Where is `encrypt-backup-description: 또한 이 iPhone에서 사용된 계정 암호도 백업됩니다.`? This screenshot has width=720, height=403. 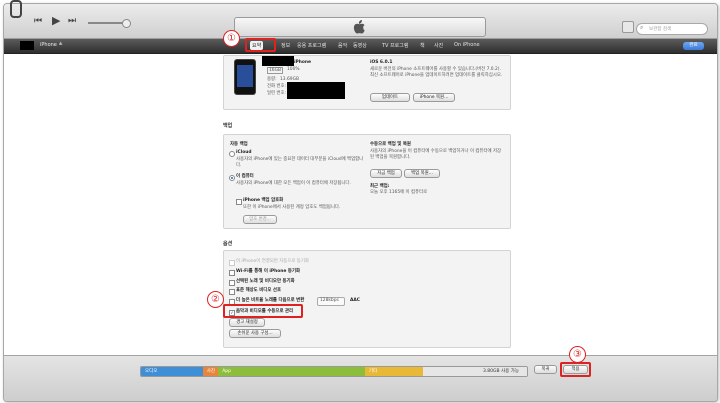 encrypt-backup-description: 또한 이 iPhone에서 사용된 계정 암호도 백업됩니다. is located at coordinates (292, 207).